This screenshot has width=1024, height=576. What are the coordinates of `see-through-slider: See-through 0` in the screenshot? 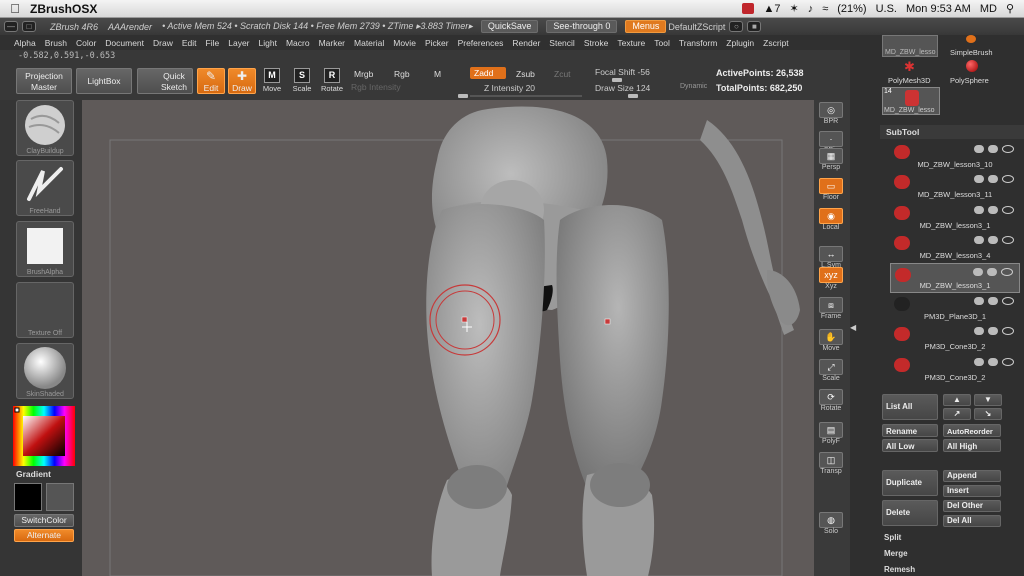 It's located at (582, 26).